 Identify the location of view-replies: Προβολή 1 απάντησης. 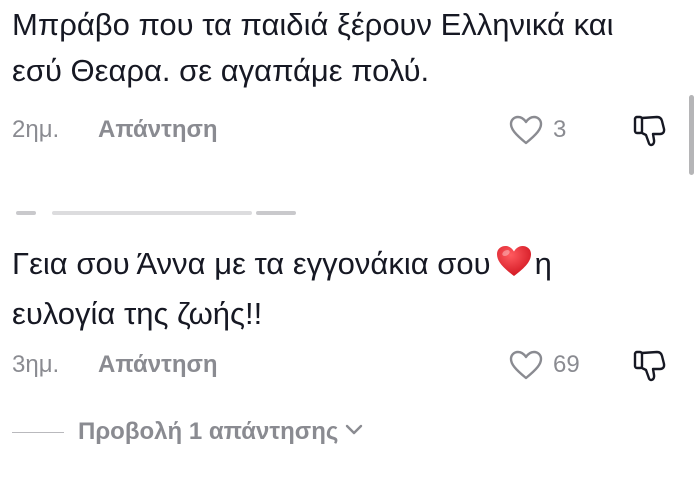
(188, 432).